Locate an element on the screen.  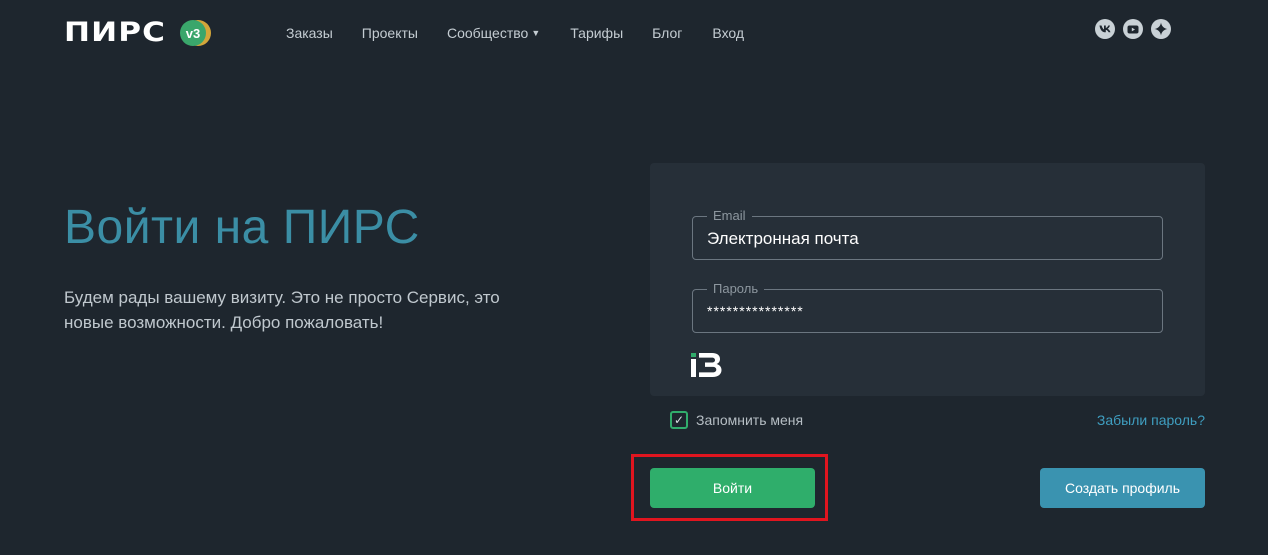
remember-me-checkbox: ✓ Запомнить меня is located at coordinates (736, 420).